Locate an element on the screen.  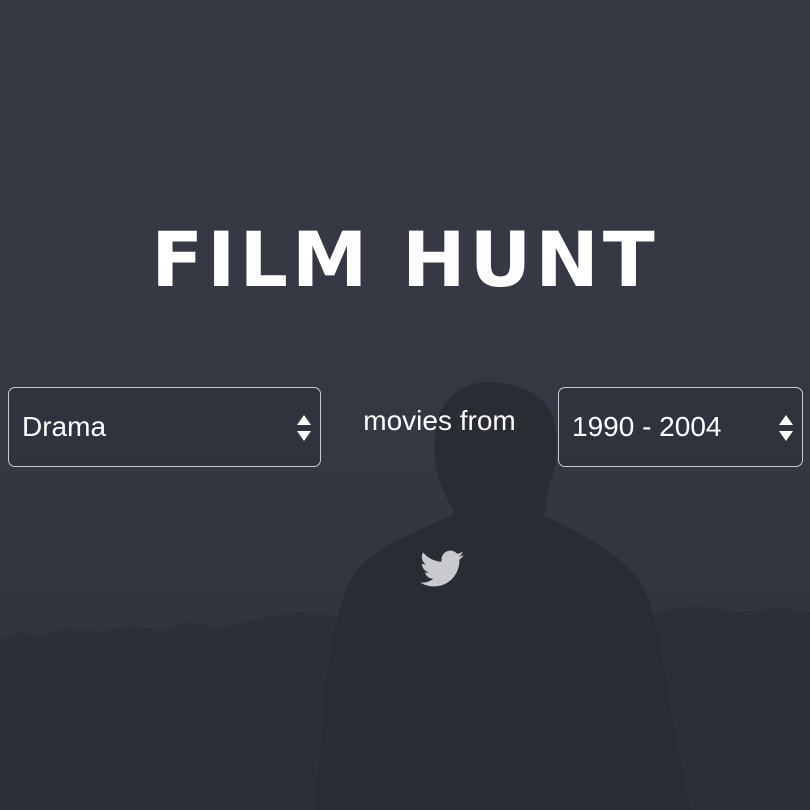
app-logo: FILM HUNT is located at coordinates (405, 259).